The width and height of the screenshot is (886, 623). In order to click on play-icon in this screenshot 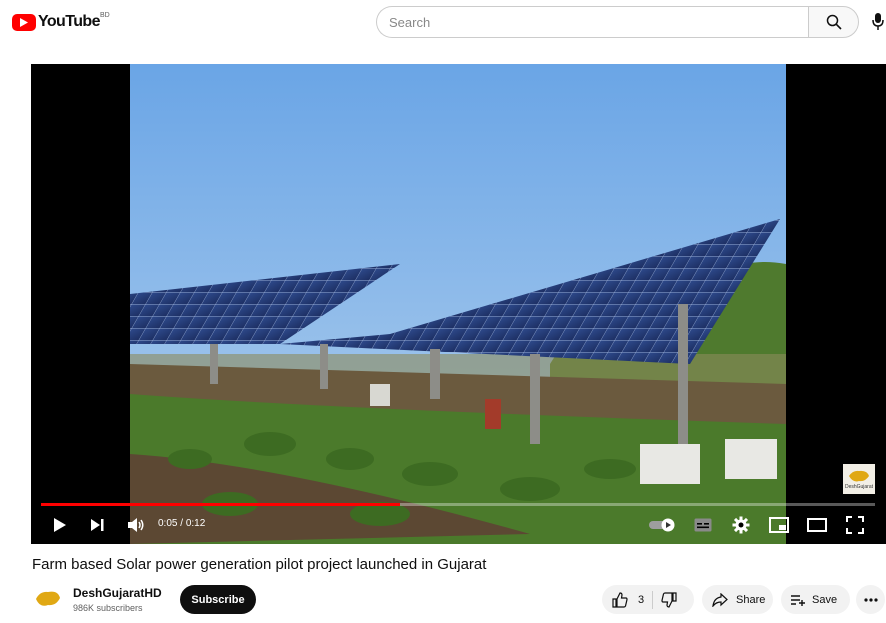, I will do `click(60, 525)`.